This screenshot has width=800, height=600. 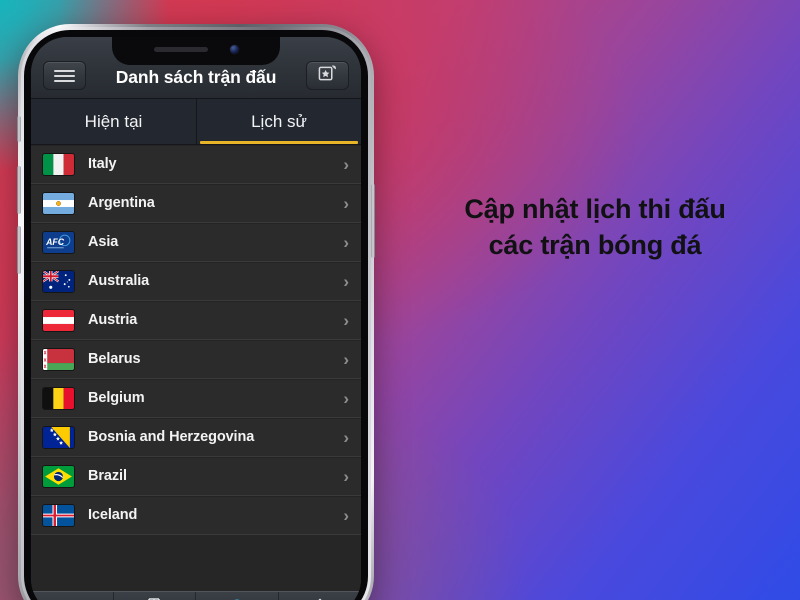 What do you see at coordinates (55, 242) in the screenshot?
I see `svg-text: AFC` at bounding box center [55, 242].